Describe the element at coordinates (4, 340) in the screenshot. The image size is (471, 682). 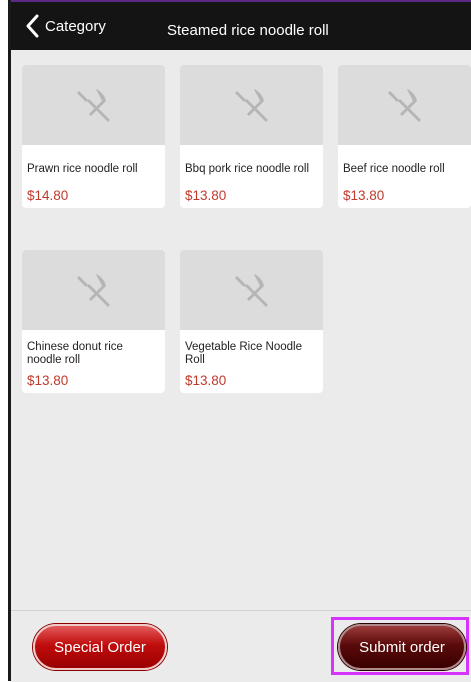
I see `window-left-margin` at that location.